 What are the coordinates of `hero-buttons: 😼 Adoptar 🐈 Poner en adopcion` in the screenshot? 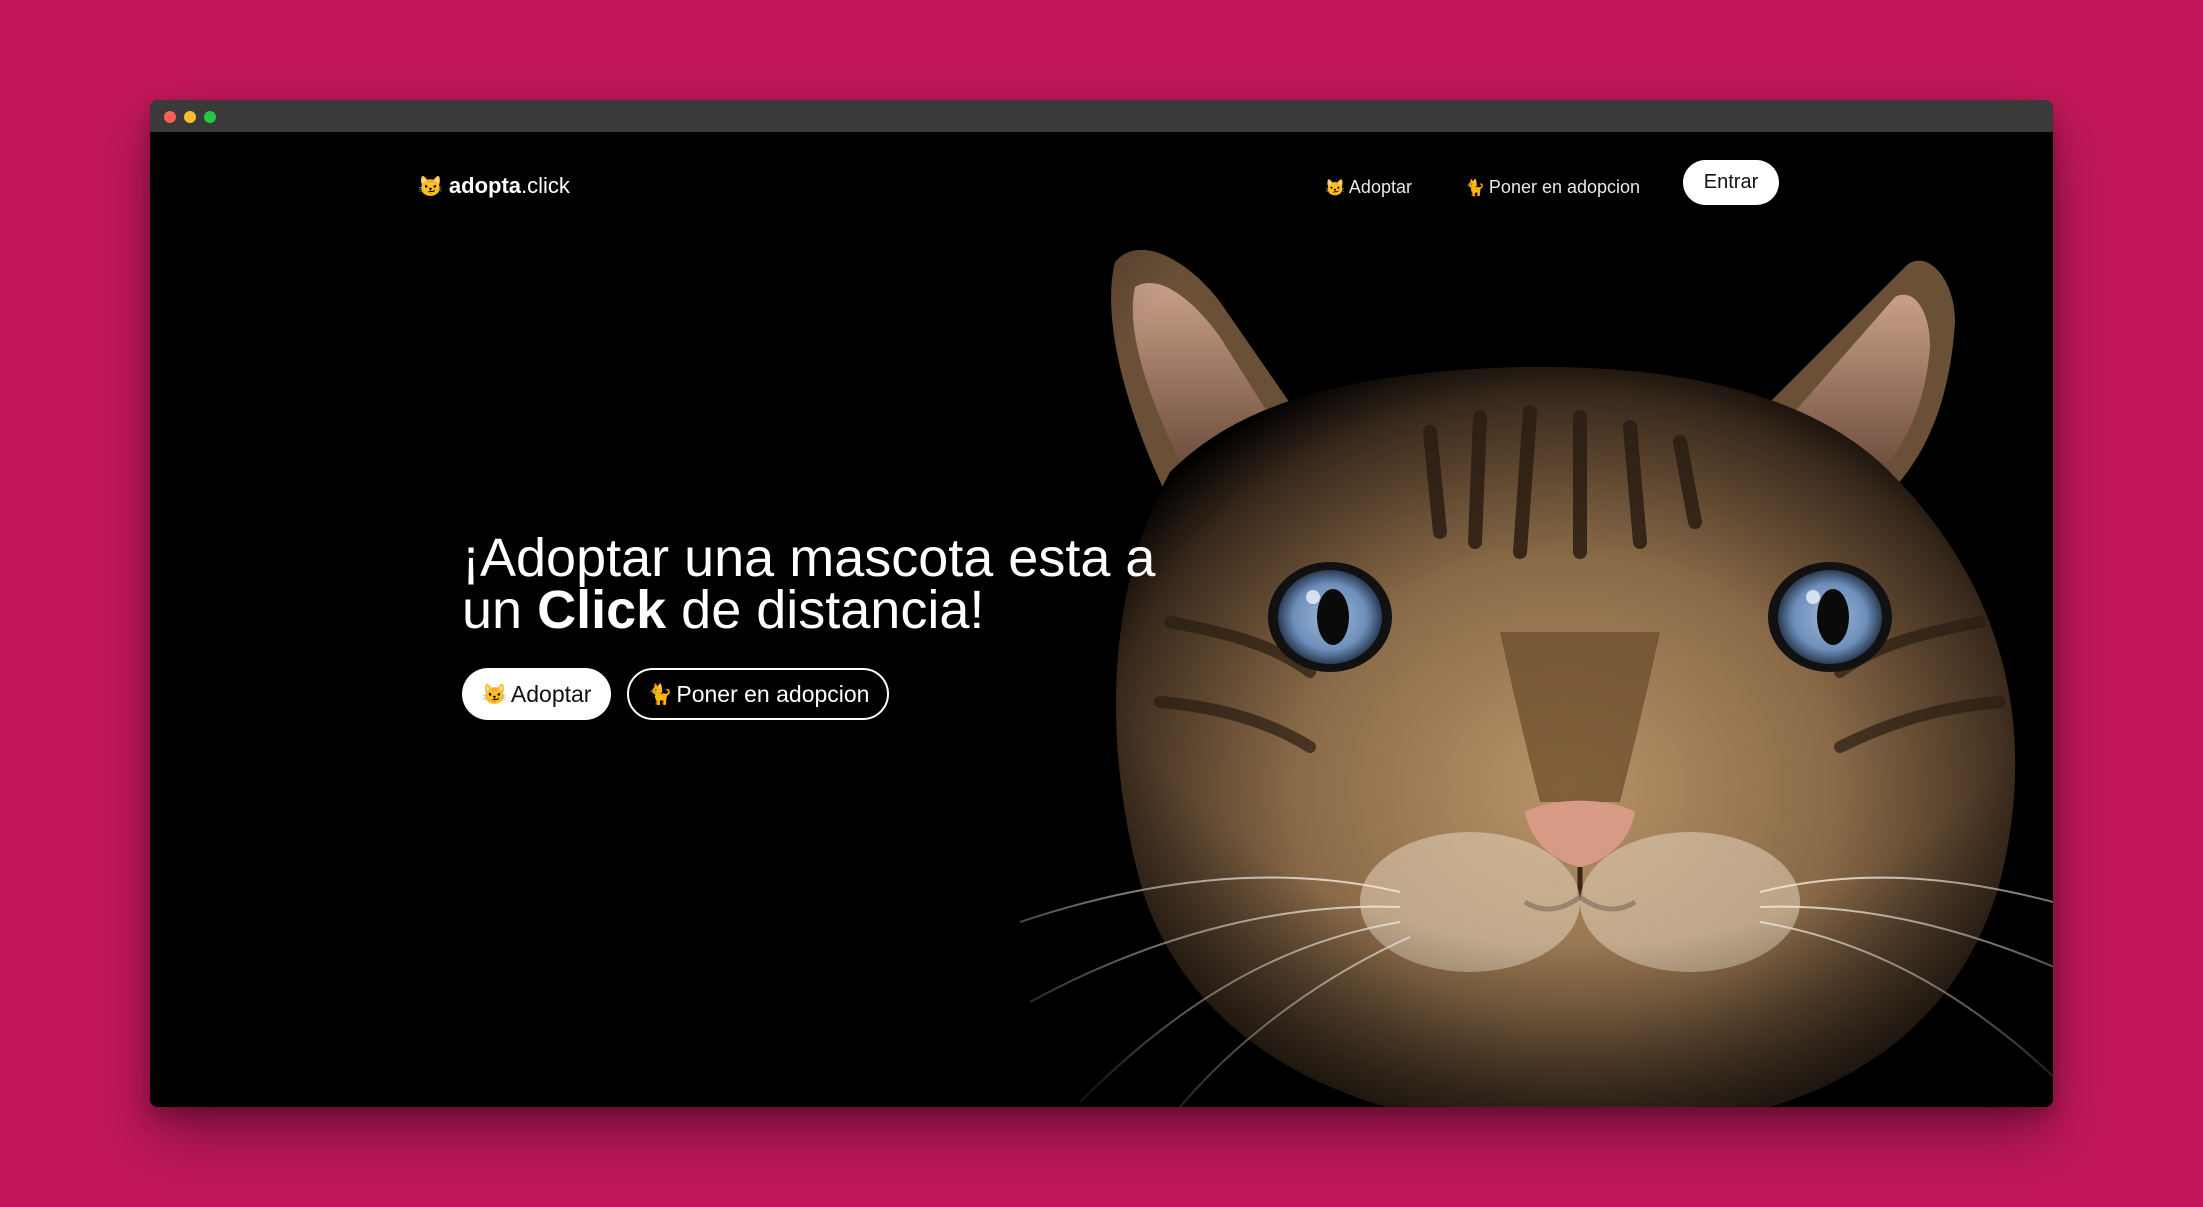 It's located at (676, 694).